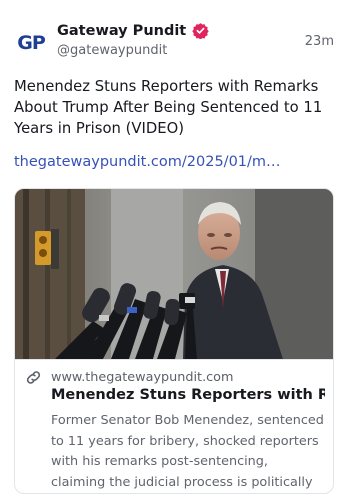 The width and height of the screenshot is (348, 500). Describe the element at coordinates (319, 41) in the screenshot. I see `post-timestamp: 23m` at that location.